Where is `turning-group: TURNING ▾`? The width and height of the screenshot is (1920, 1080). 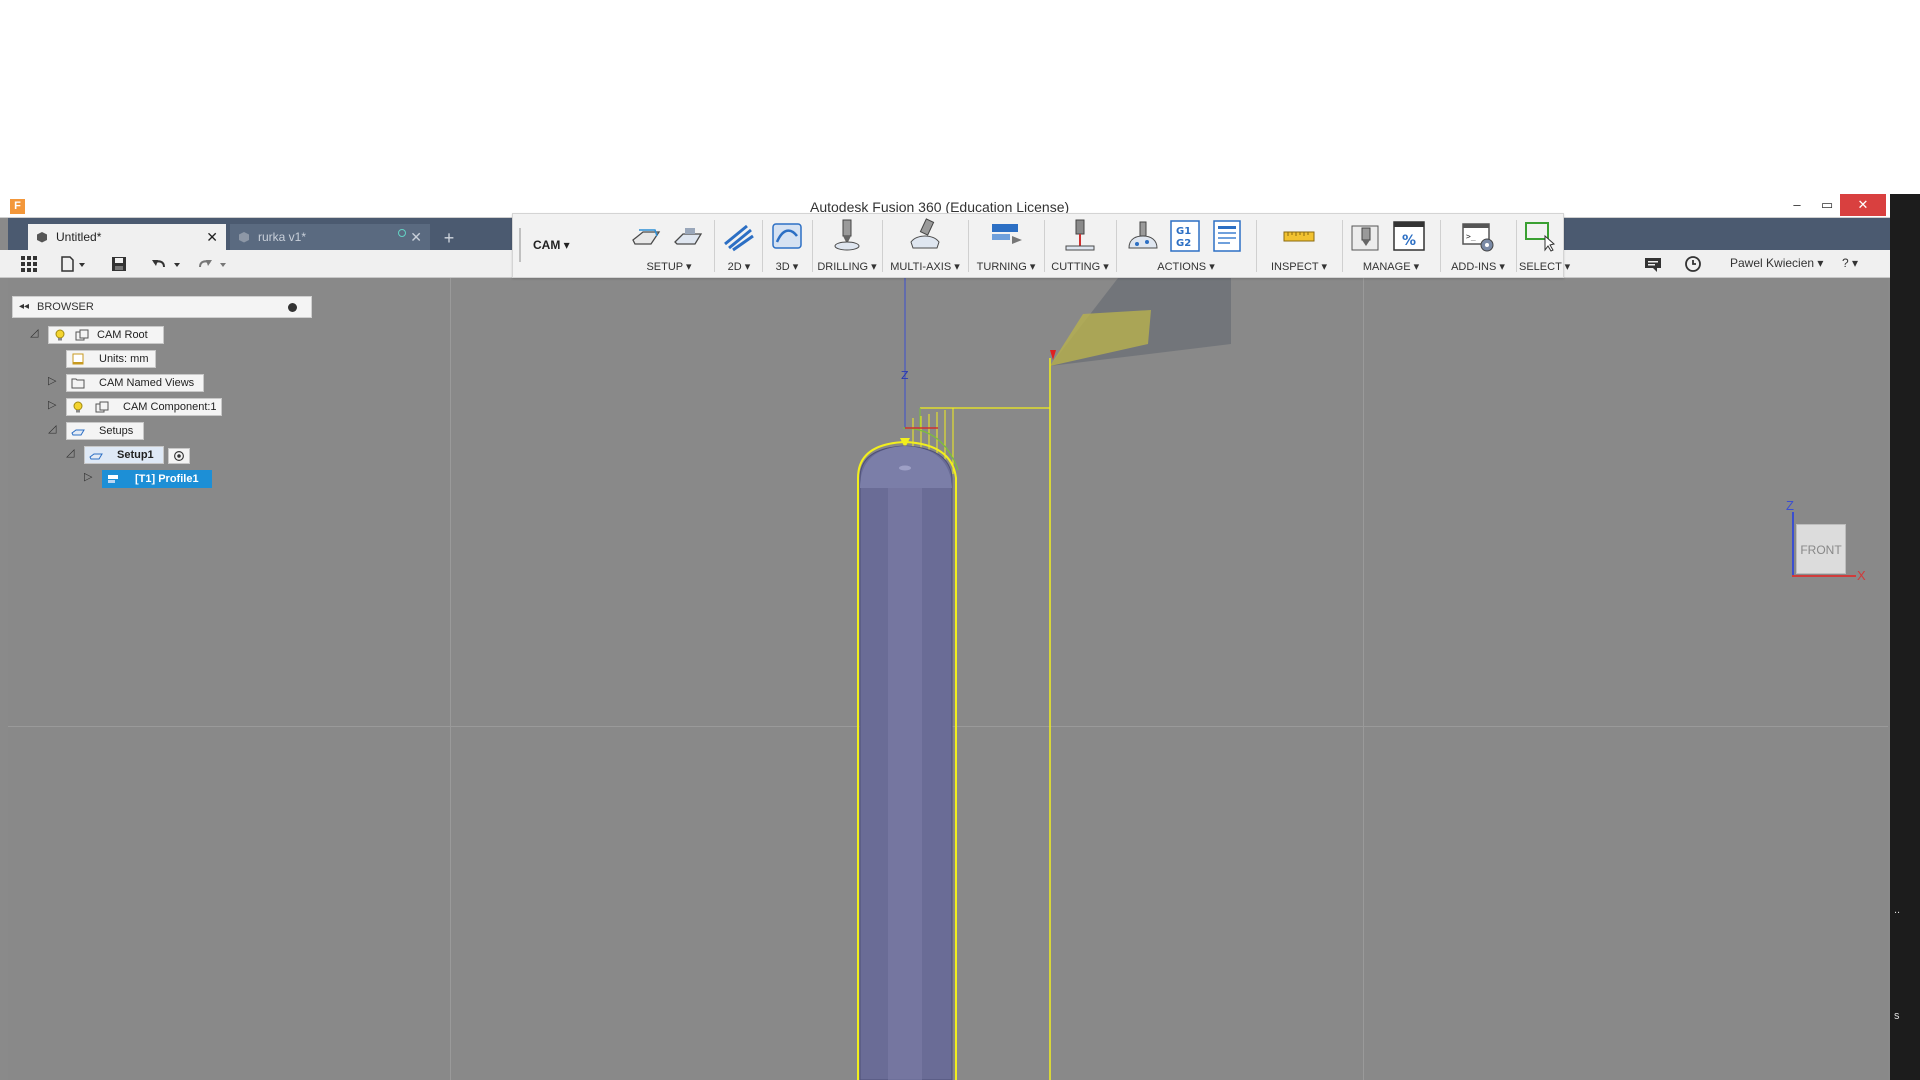 turning-group: TURNING ▾ is located at coordinates (1006, 245).